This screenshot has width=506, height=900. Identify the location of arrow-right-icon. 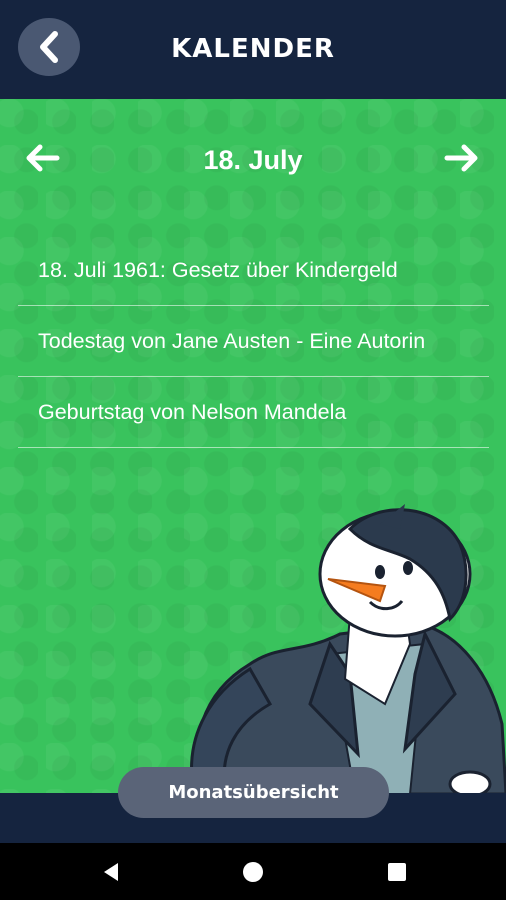
(461, 158).